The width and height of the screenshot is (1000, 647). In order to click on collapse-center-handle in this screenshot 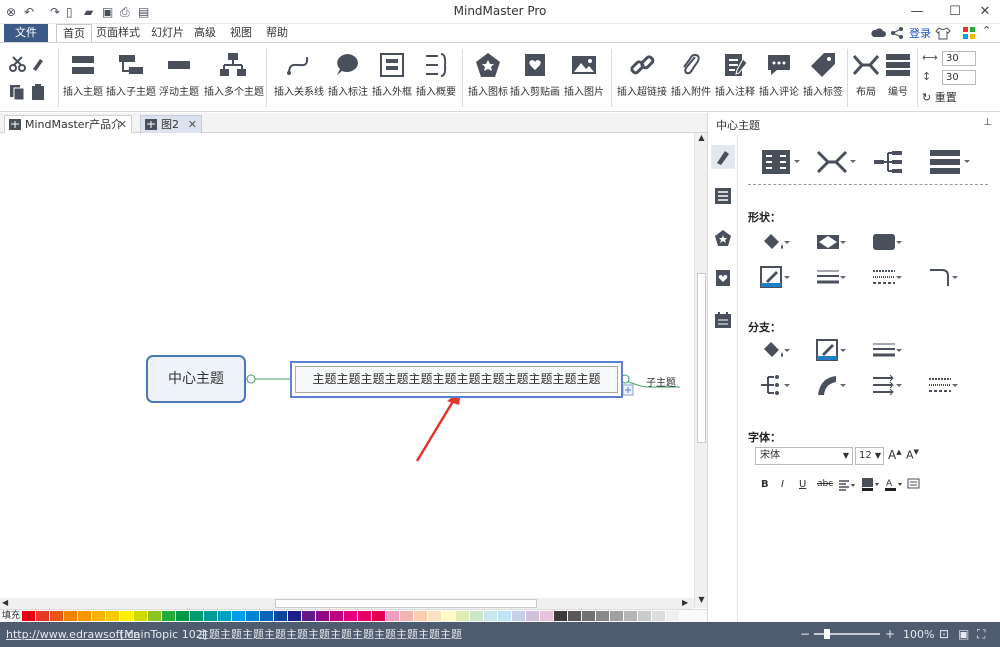, I will do `click(251, 379)`.